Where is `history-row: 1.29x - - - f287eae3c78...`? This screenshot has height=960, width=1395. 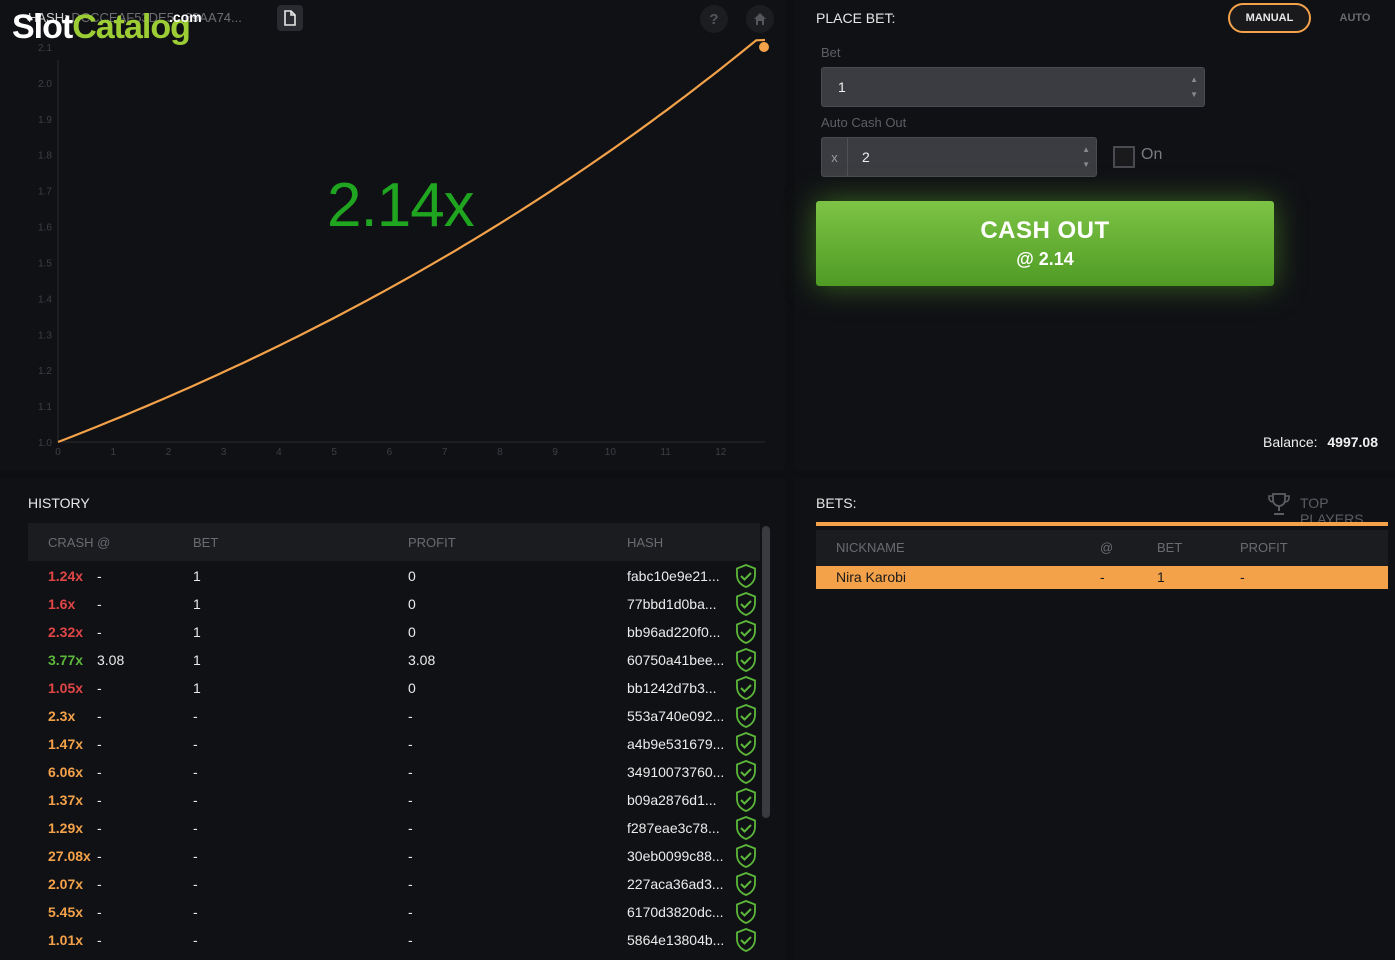 history-row: 1.29x - - - f287eae3c78... is located at coordinates (394, 828).